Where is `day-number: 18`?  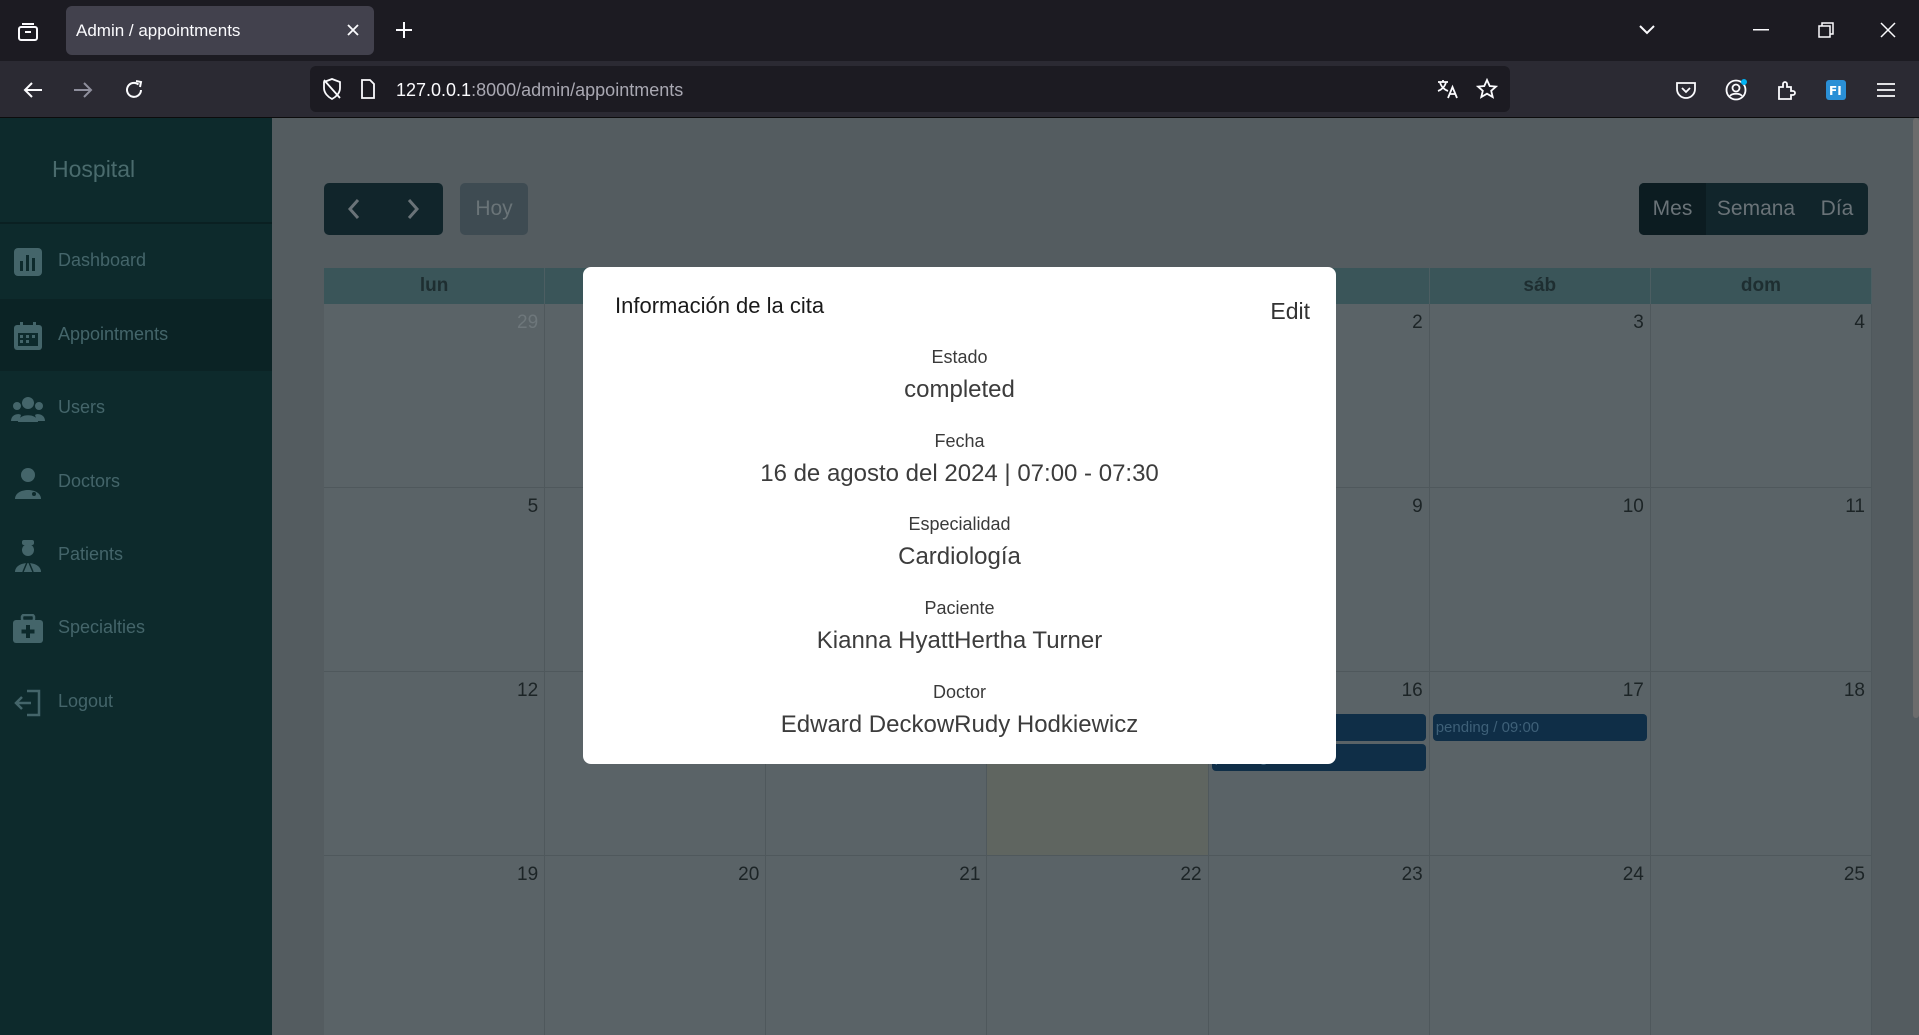
day-number: 18 is located at coordinates (1854, 690).